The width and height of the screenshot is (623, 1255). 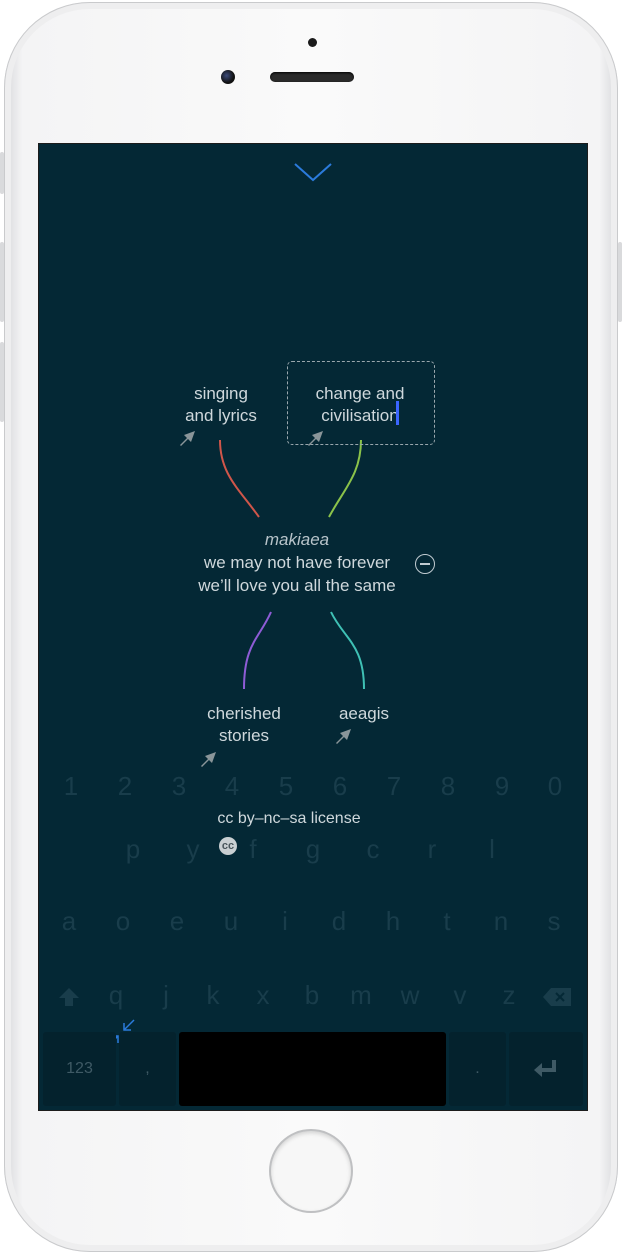 I want to click on key-h: h, so click(x=393, y=921).